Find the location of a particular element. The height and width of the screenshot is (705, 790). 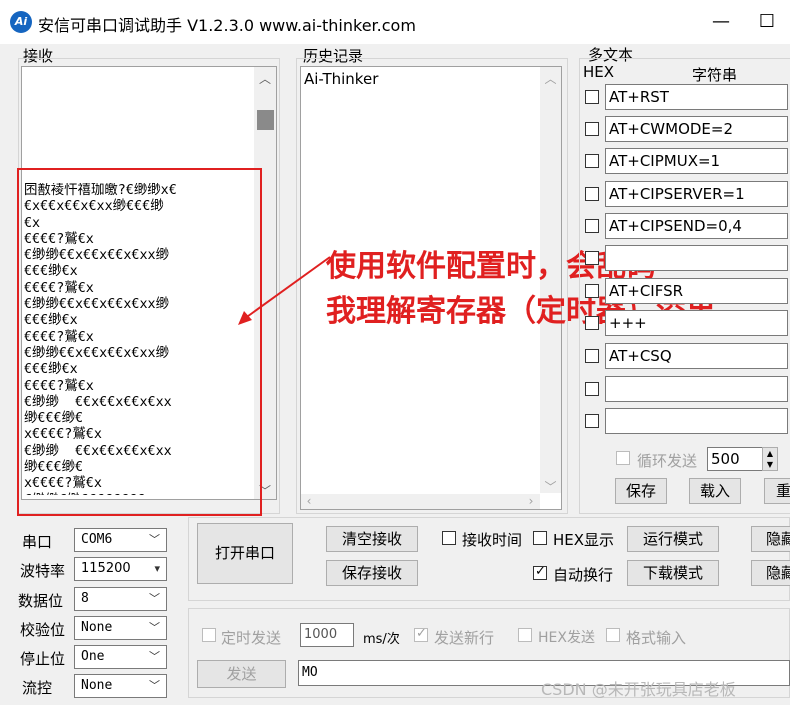

format-input-label: 格式输入 is located at coordinates (656, 638).